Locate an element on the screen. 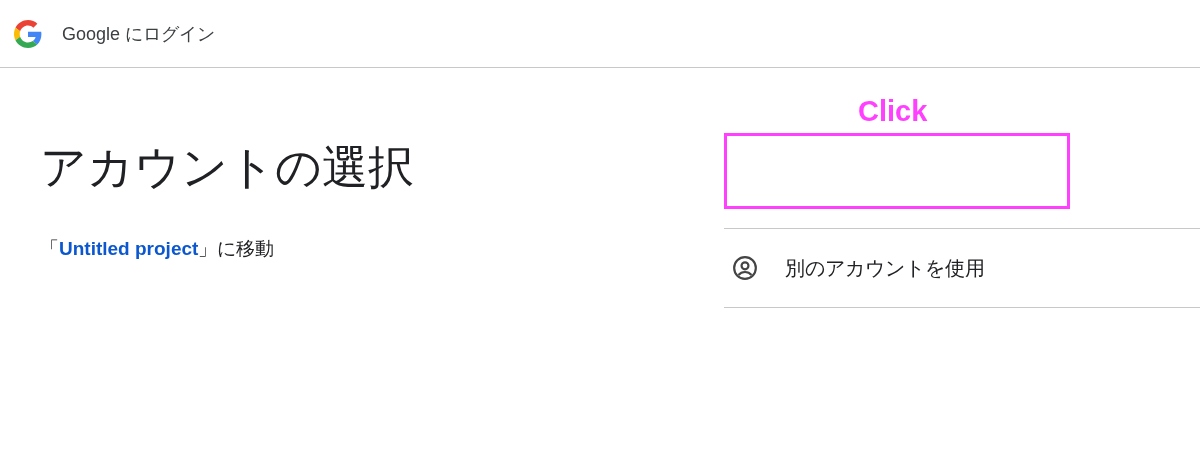 This screenshot has height=473, width=1200. quote-mark: 「 is located at coordinates (49, 248).